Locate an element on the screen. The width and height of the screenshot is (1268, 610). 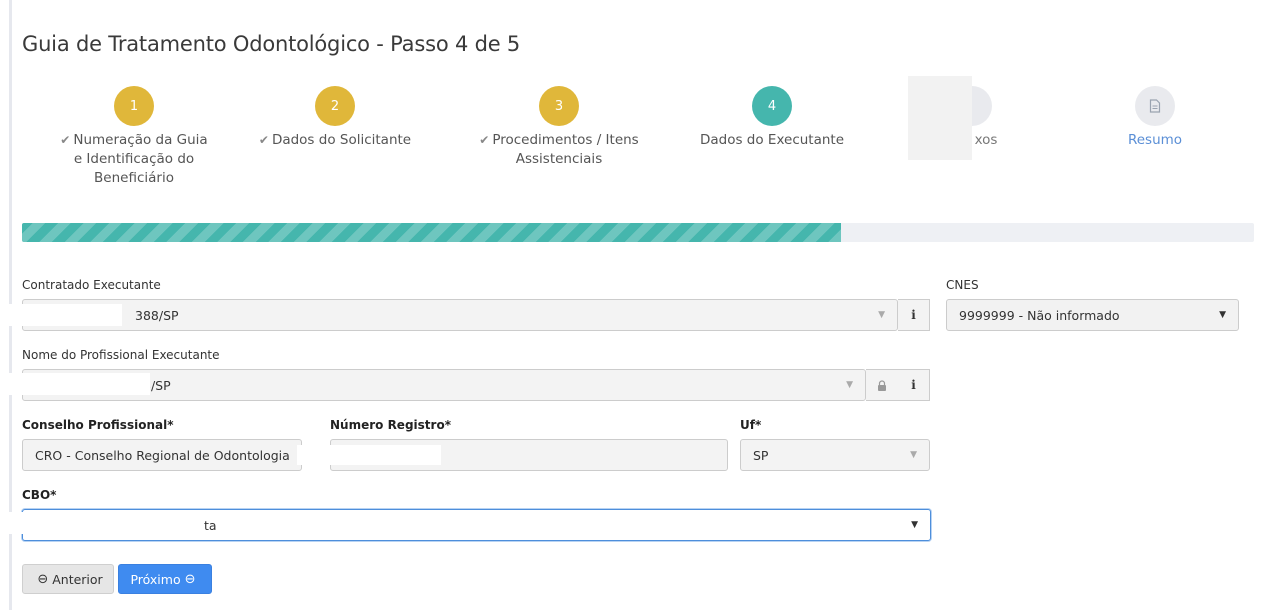
contratado-value: 388/SP is located at coordinates (157, 315).